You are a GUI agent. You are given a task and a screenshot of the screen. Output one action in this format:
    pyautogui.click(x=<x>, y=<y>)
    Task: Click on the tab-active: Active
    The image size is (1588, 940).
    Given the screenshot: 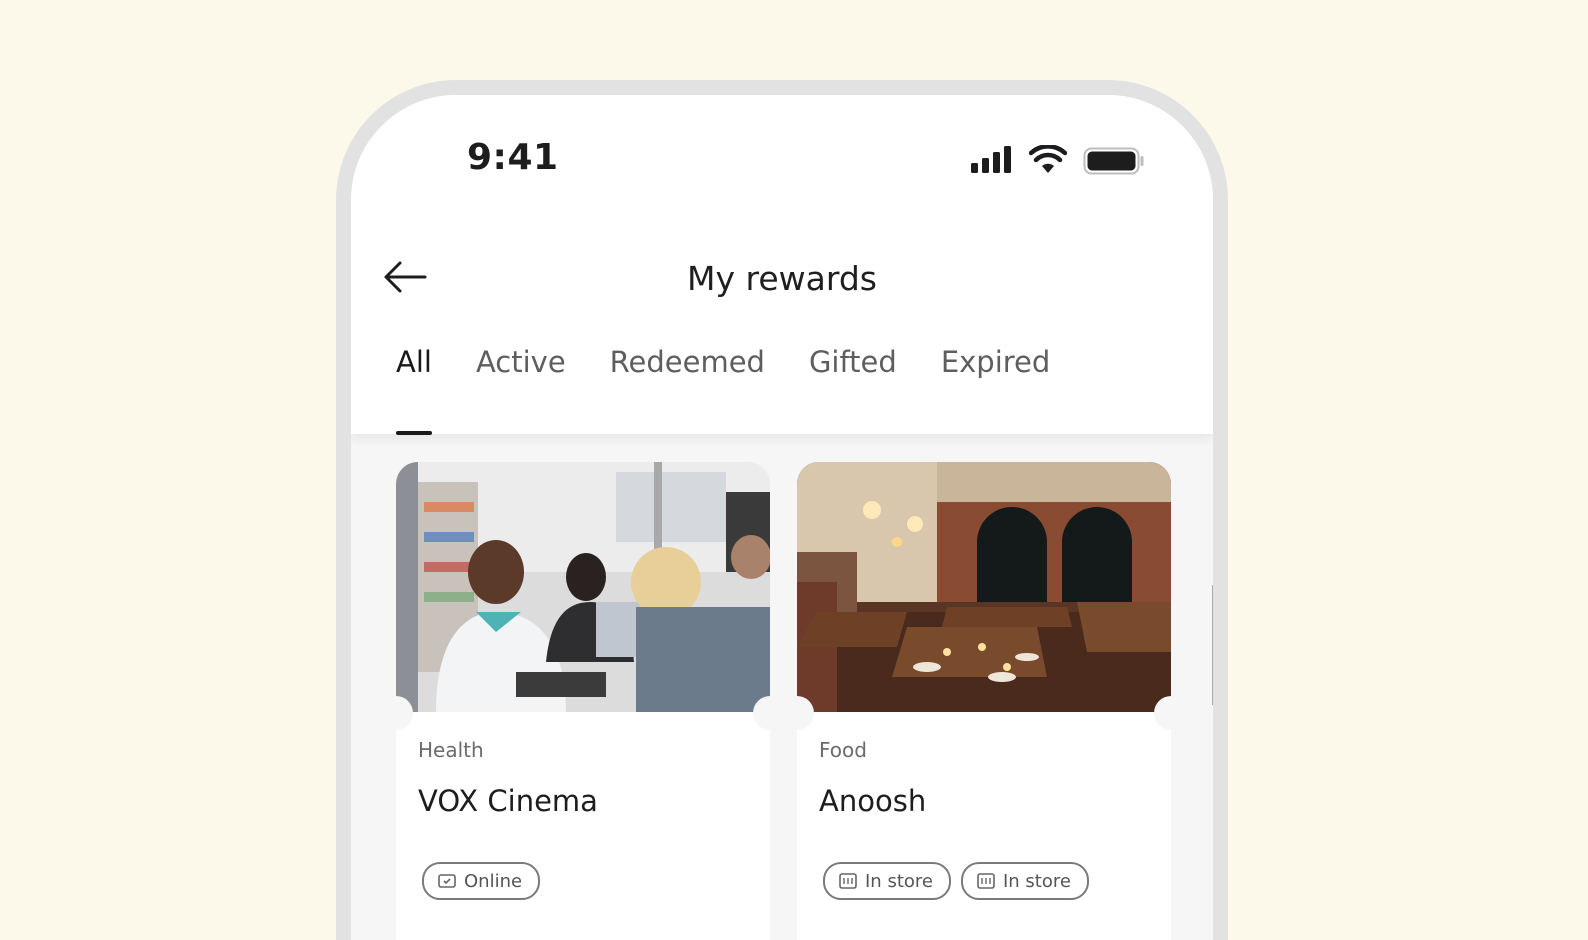 What is the action you would take?
    pyautogui.click(x=521, y=390)
    